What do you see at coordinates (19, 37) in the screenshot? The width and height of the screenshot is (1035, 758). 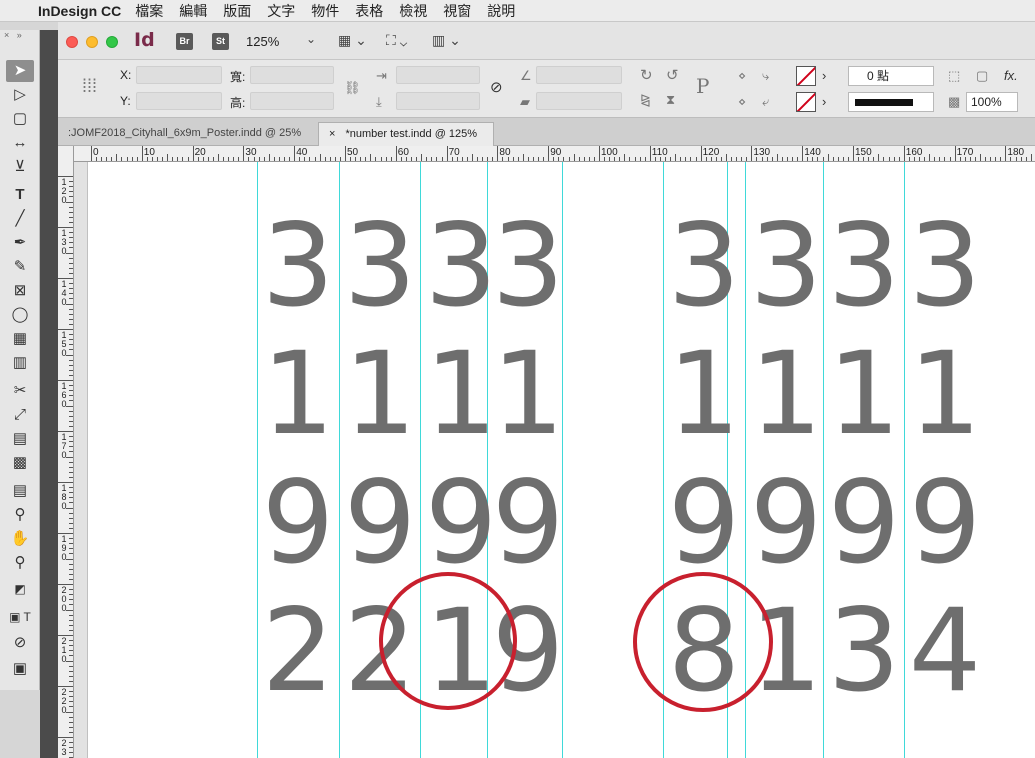 I see `tools-panel-header: × »` at bounding box center [19, 37].